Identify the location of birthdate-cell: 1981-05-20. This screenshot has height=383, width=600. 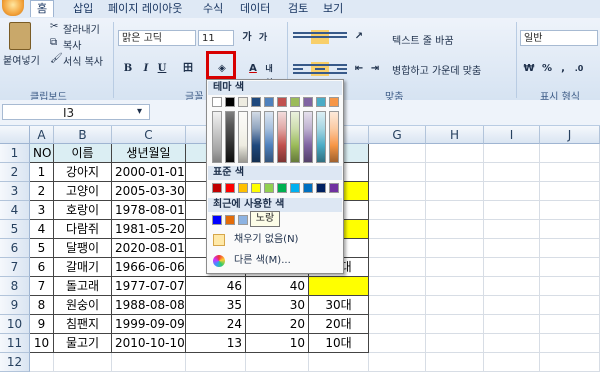
(149, 229).